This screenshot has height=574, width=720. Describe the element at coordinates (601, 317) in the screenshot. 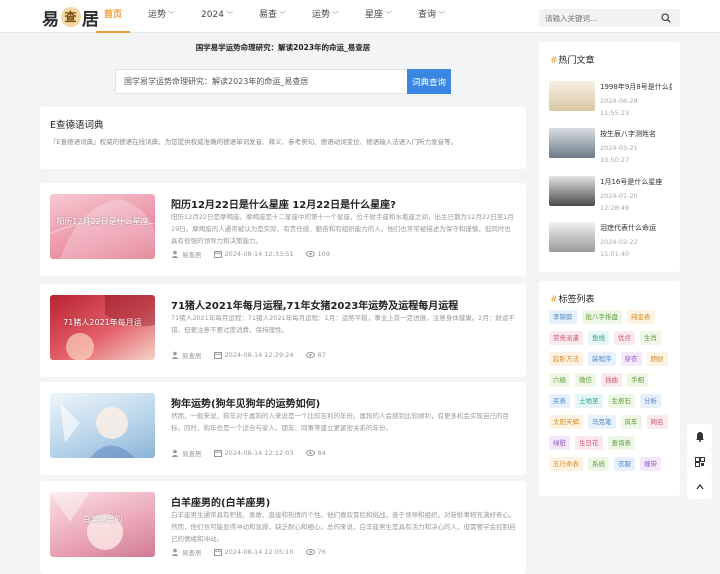

I see `tag-item: 批八字排盘` at that location.